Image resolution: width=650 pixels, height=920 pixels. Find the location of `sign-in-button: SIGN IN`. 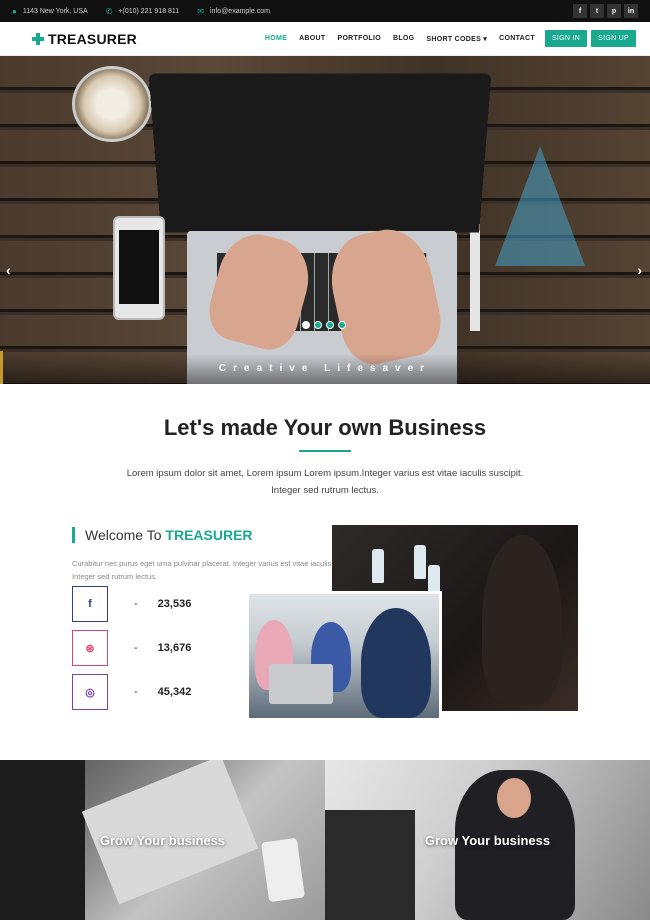

sign-in-button: SIGN IN is located at coordinates (566, 38).